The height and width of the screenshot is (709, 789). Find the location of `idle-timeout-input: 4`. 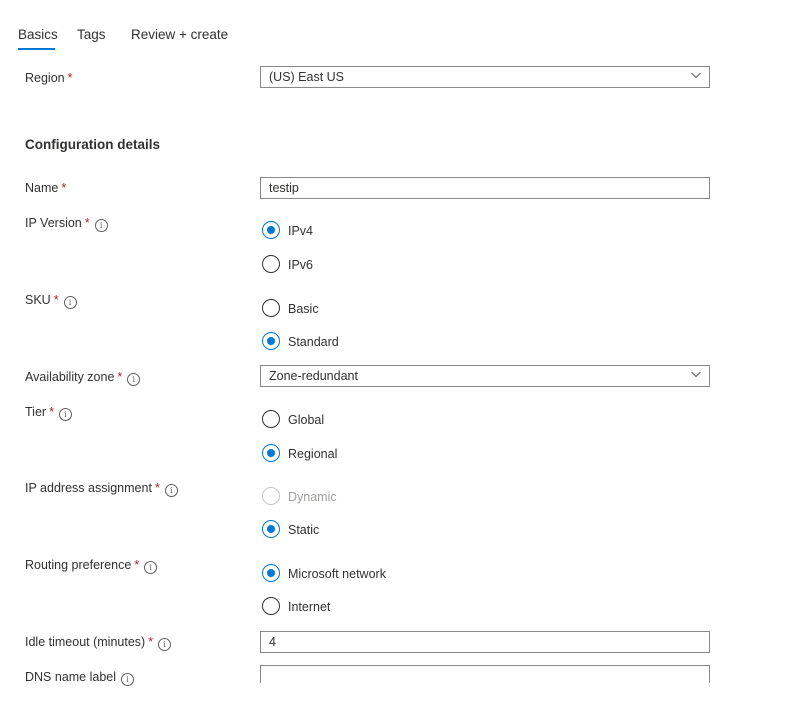

idle-timeout-input: 4 is located at coordinates (485, 642).